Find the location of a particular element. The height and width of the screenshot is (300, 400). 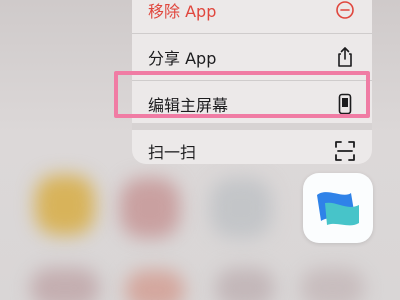

share-app-label: 分享 App is located at coordinates (182, 58).